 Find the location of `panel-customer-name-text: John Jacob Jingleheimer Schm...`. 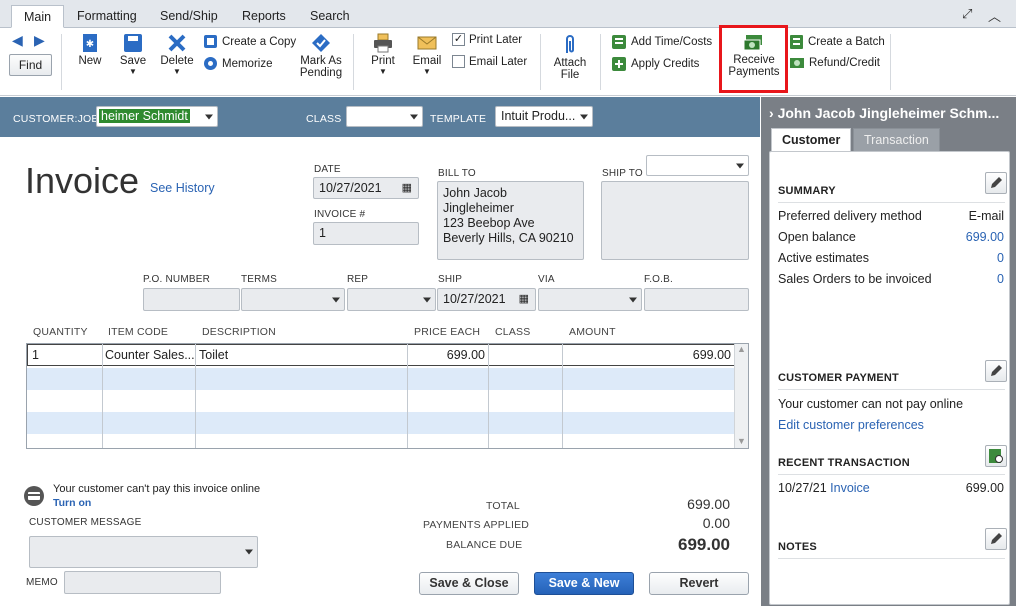

panel-customer-name-text: John Jacob Jingleheimer Schm... is located at coordinates (888, 113).